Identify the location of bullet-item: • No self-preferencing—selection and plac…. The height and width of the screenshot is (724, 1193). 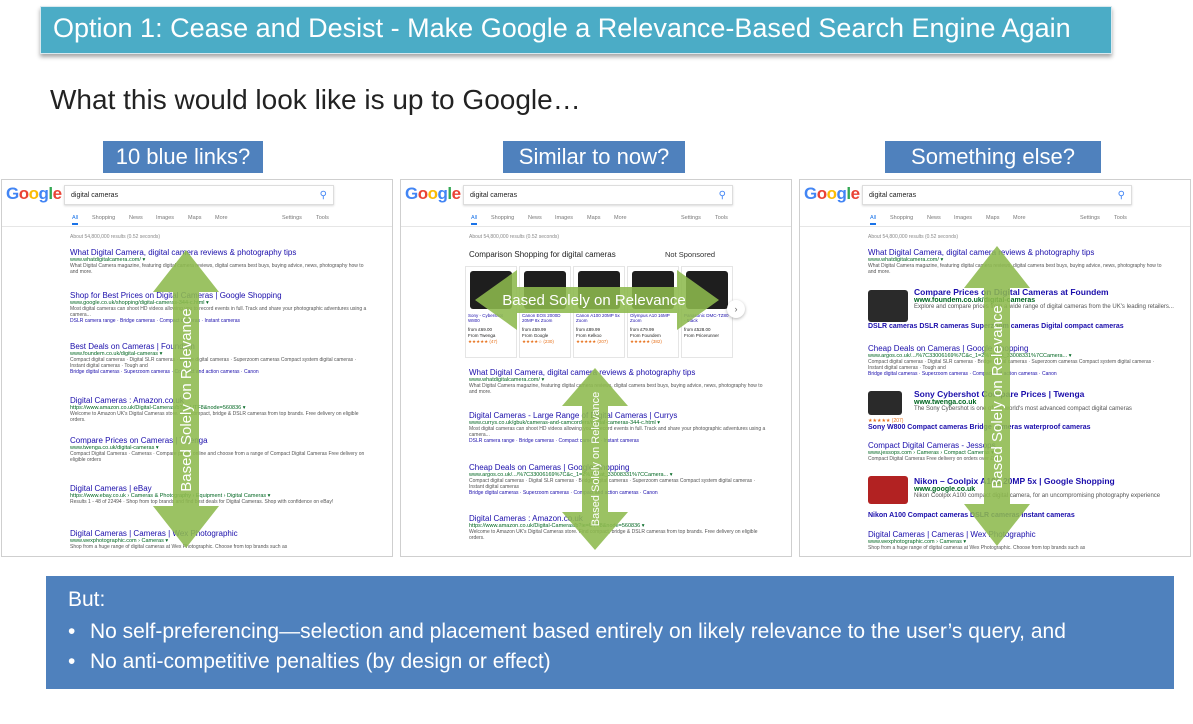
(567, 632).